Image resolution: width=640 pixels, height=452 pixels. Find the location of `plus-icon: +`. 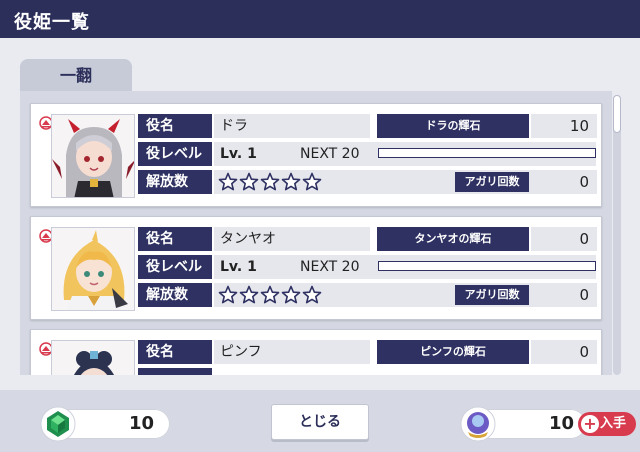

plus-icon: + is located at coordinates (590, 424).